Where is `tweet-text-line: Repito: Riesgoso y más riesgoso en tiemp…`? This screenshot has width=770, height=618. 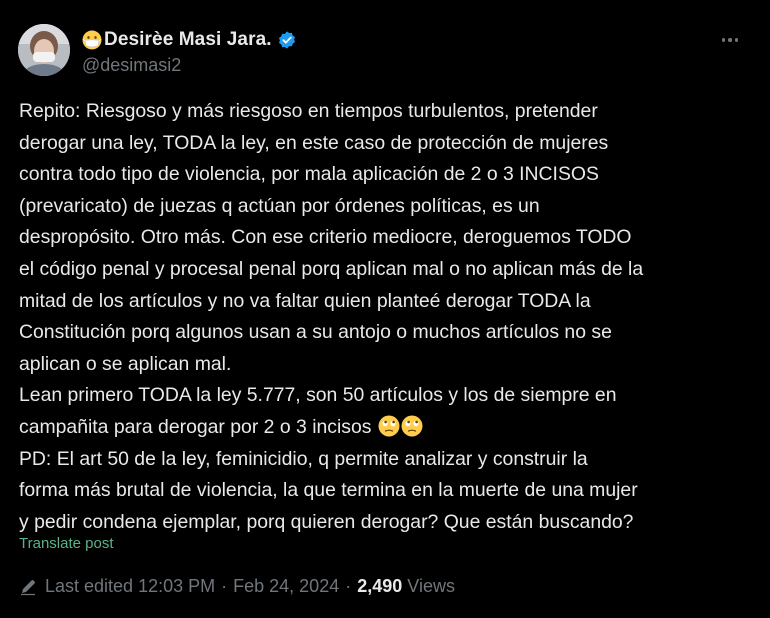
tweet-text-line: Repito: Riesgoso y más riesgoso en tiemp… is located at coordinates (308, 111).